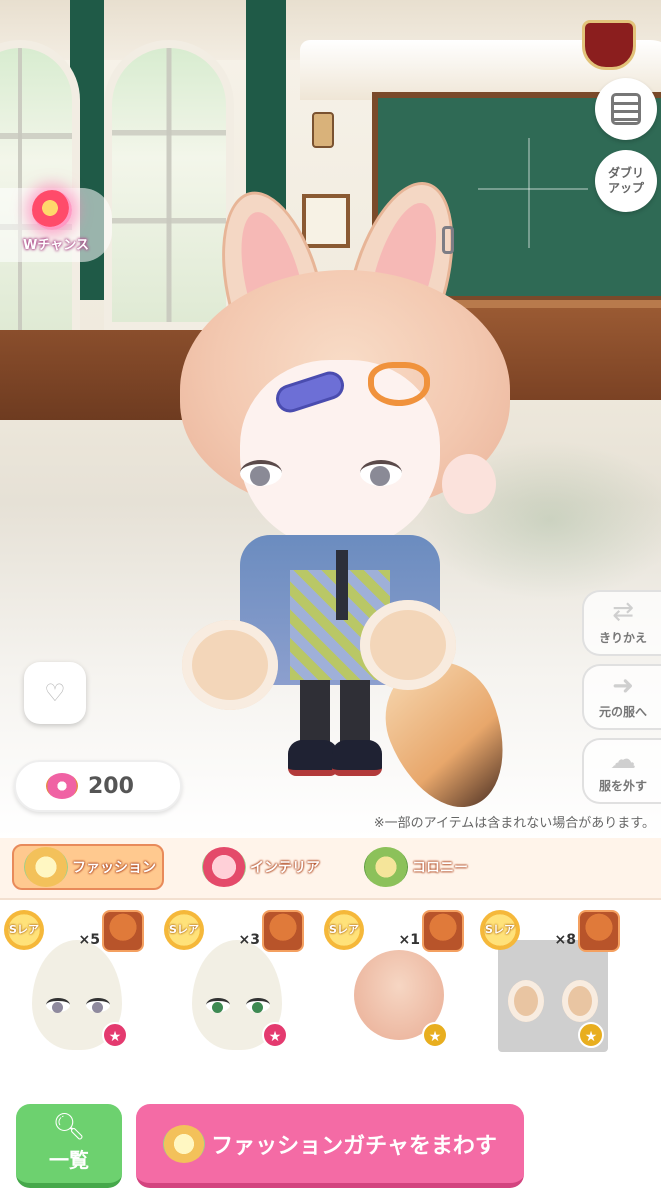 The image size is (661, 1200). I want to click on donut-icon, so click(62, 786).